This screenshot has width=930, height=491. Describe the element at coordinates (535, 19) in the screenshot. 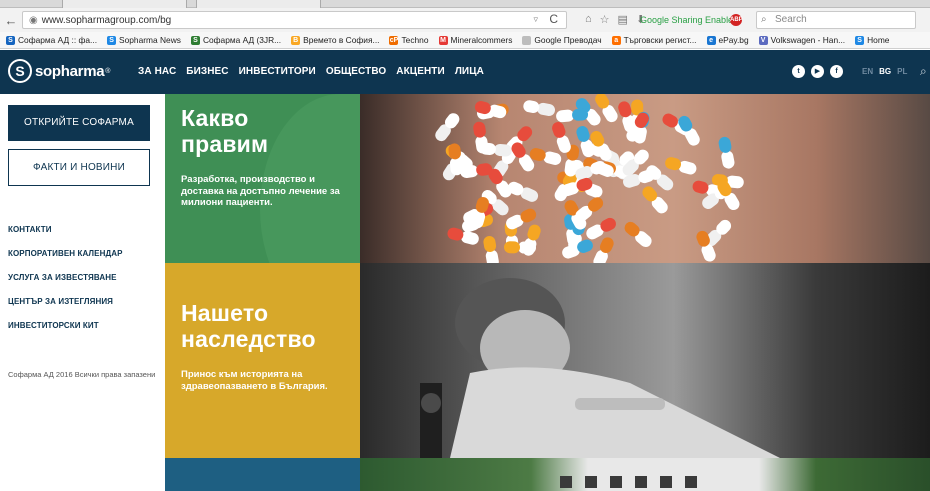

I see `url-dropdown-icon: ▿` at that location.